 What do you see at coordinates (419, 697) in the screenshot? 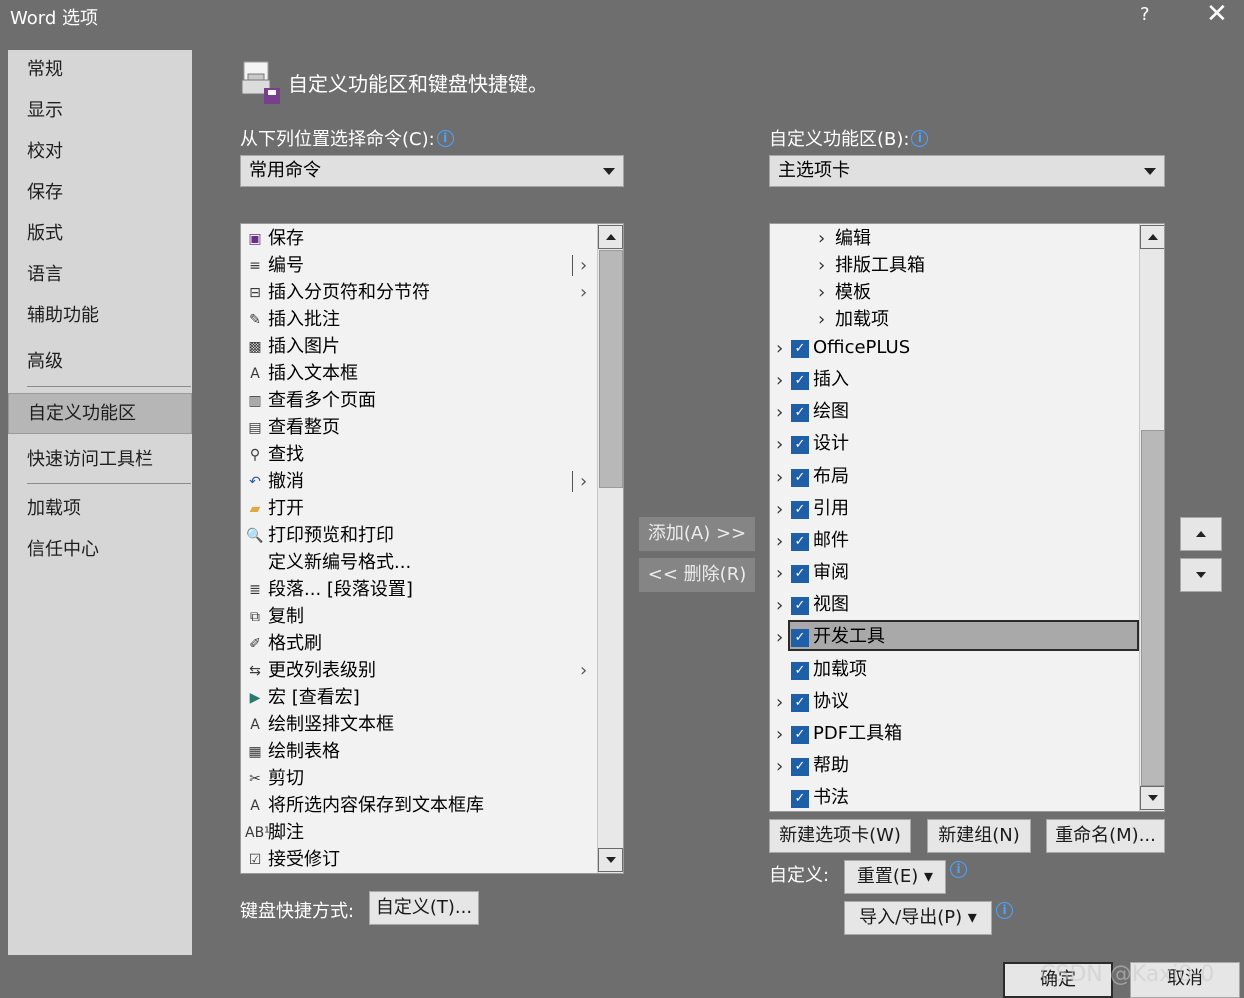
I see `command-item: ▶ 宏 [查看宏]` at bounding box center [419, 697].